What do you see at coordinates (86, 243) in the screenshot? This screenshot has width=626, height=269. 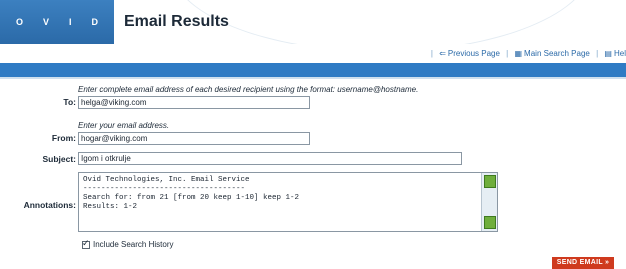 I see `include-history-checkbox` at bounding box center [86, 243].